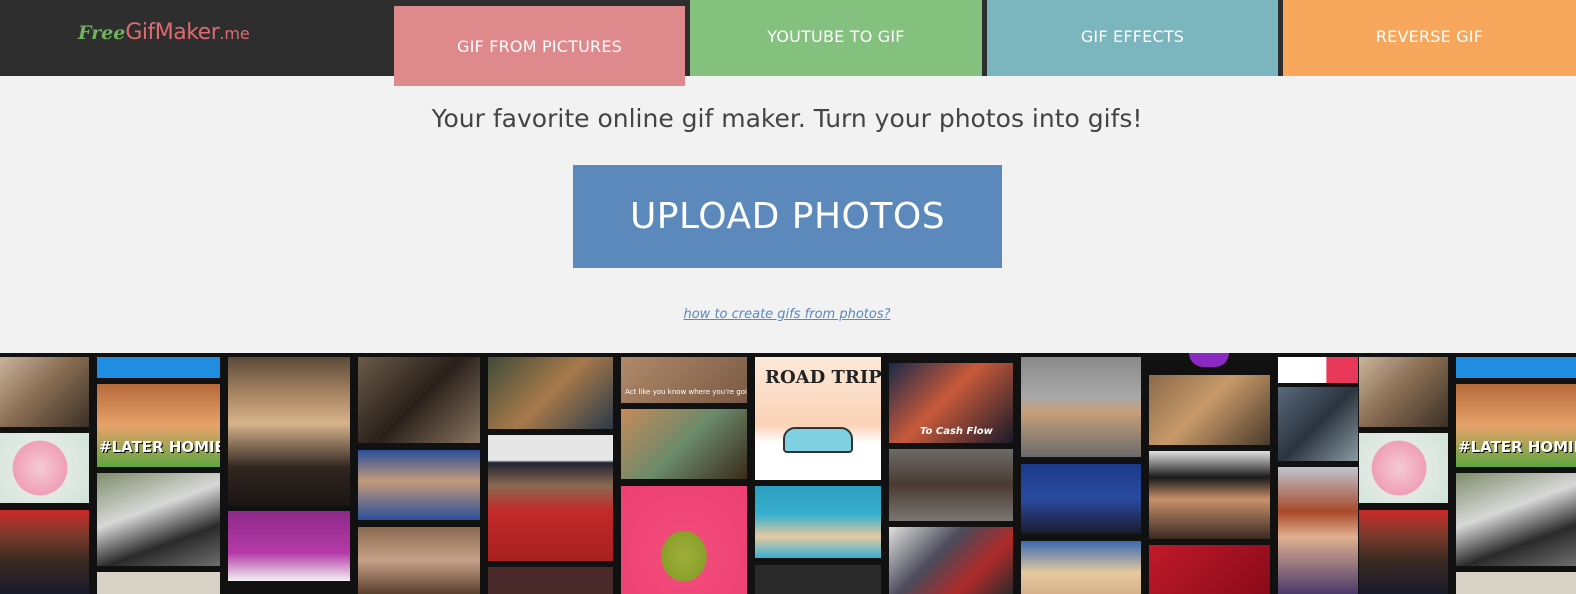 Image resolution: width=1576 pixels, height=594 pixels. What do you see at coordinates (1209, 495) in the screenshot?
I see `gallery-thumb-head-in-hands` at bounding box center [1209, 495].